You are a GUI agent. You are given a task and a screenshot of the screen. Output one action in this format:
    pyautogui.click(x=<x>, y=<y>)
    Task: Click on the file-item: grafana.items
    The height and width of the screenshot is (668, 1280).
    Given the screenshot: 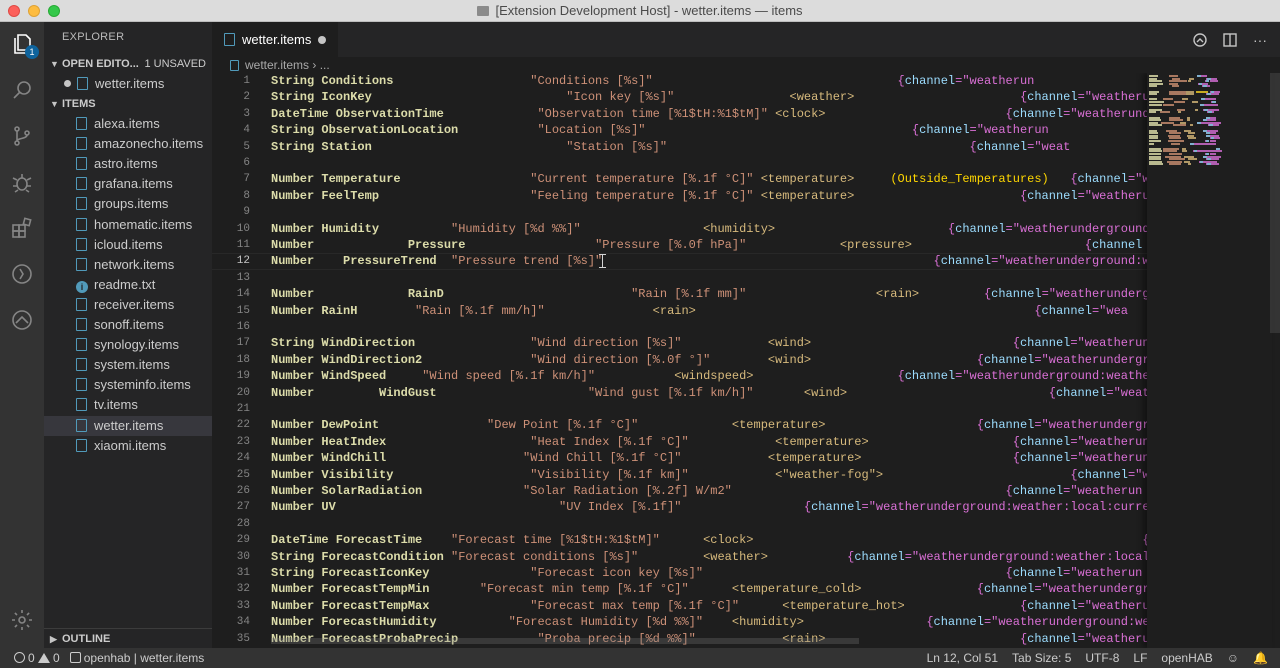 What is the action you would take?
    pyautogui.click(x=128, y=184)
    